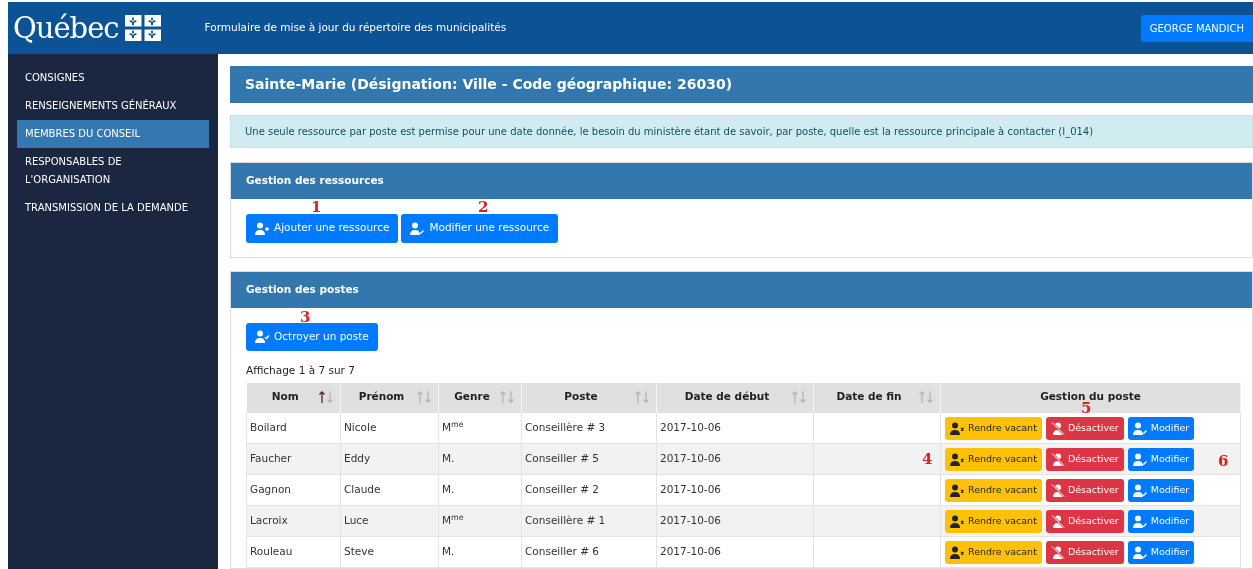 The image size is (1253, 569). What do you see at coordinates (562, 458) in the screenshot?
I see `table-cell: Conseiller # 5` at bounding box center [562, 458].